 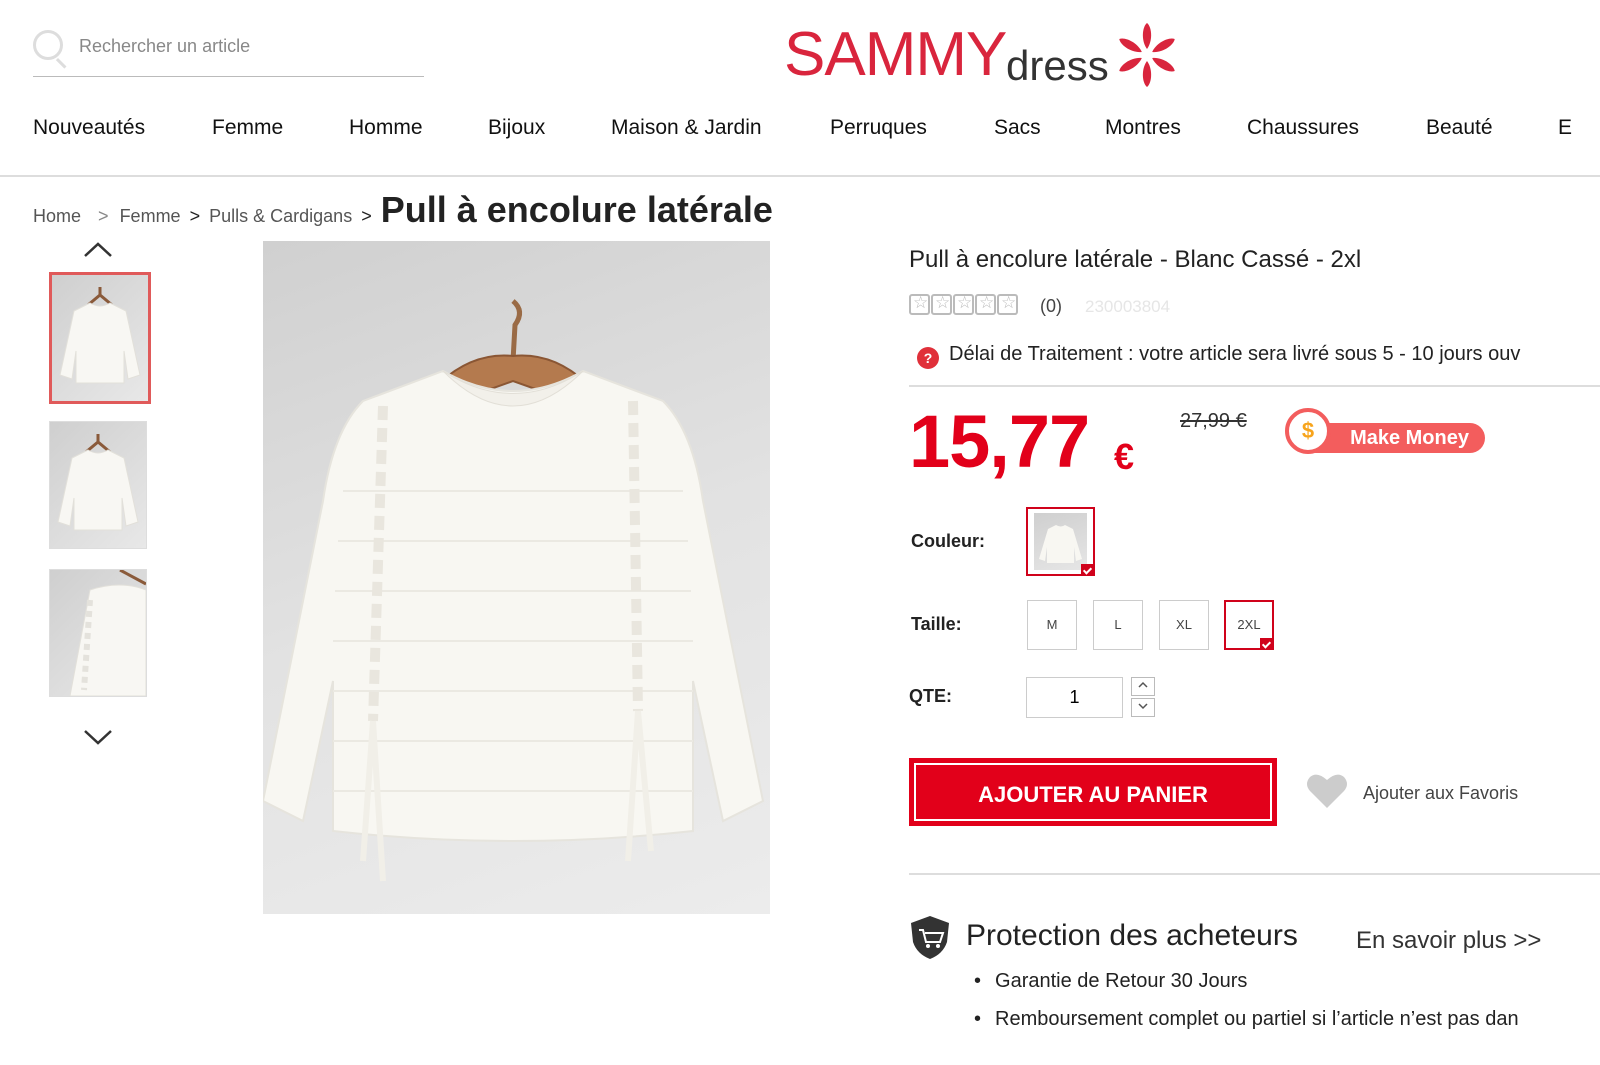 I want to click on logo-secondary: dress, so click(x=1057, y=65).